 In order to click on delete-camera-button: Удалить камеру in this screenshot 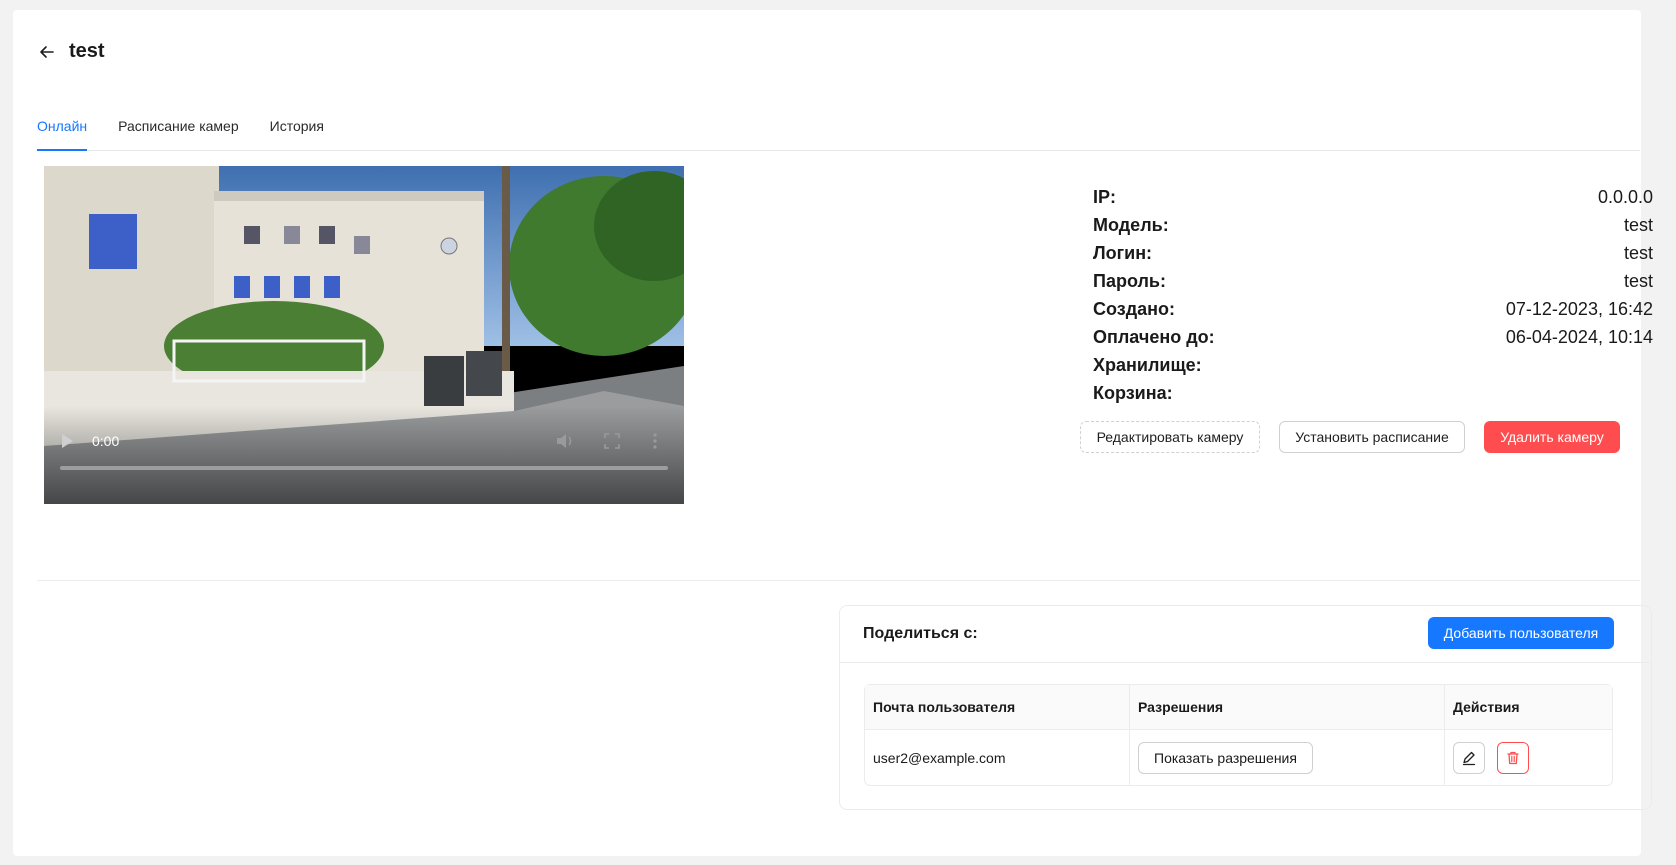, I will do `click(1552, 437)`.